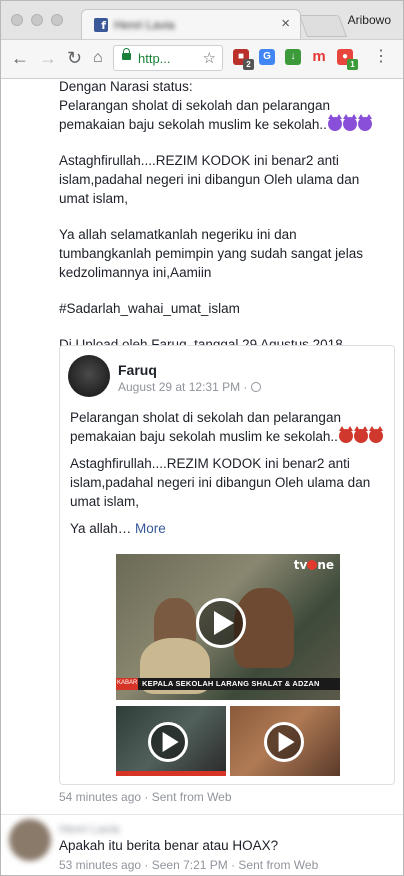 The height and width of the screenshot is (876, 404). I want to click on home-icon: ⌂, so click(98, 58).